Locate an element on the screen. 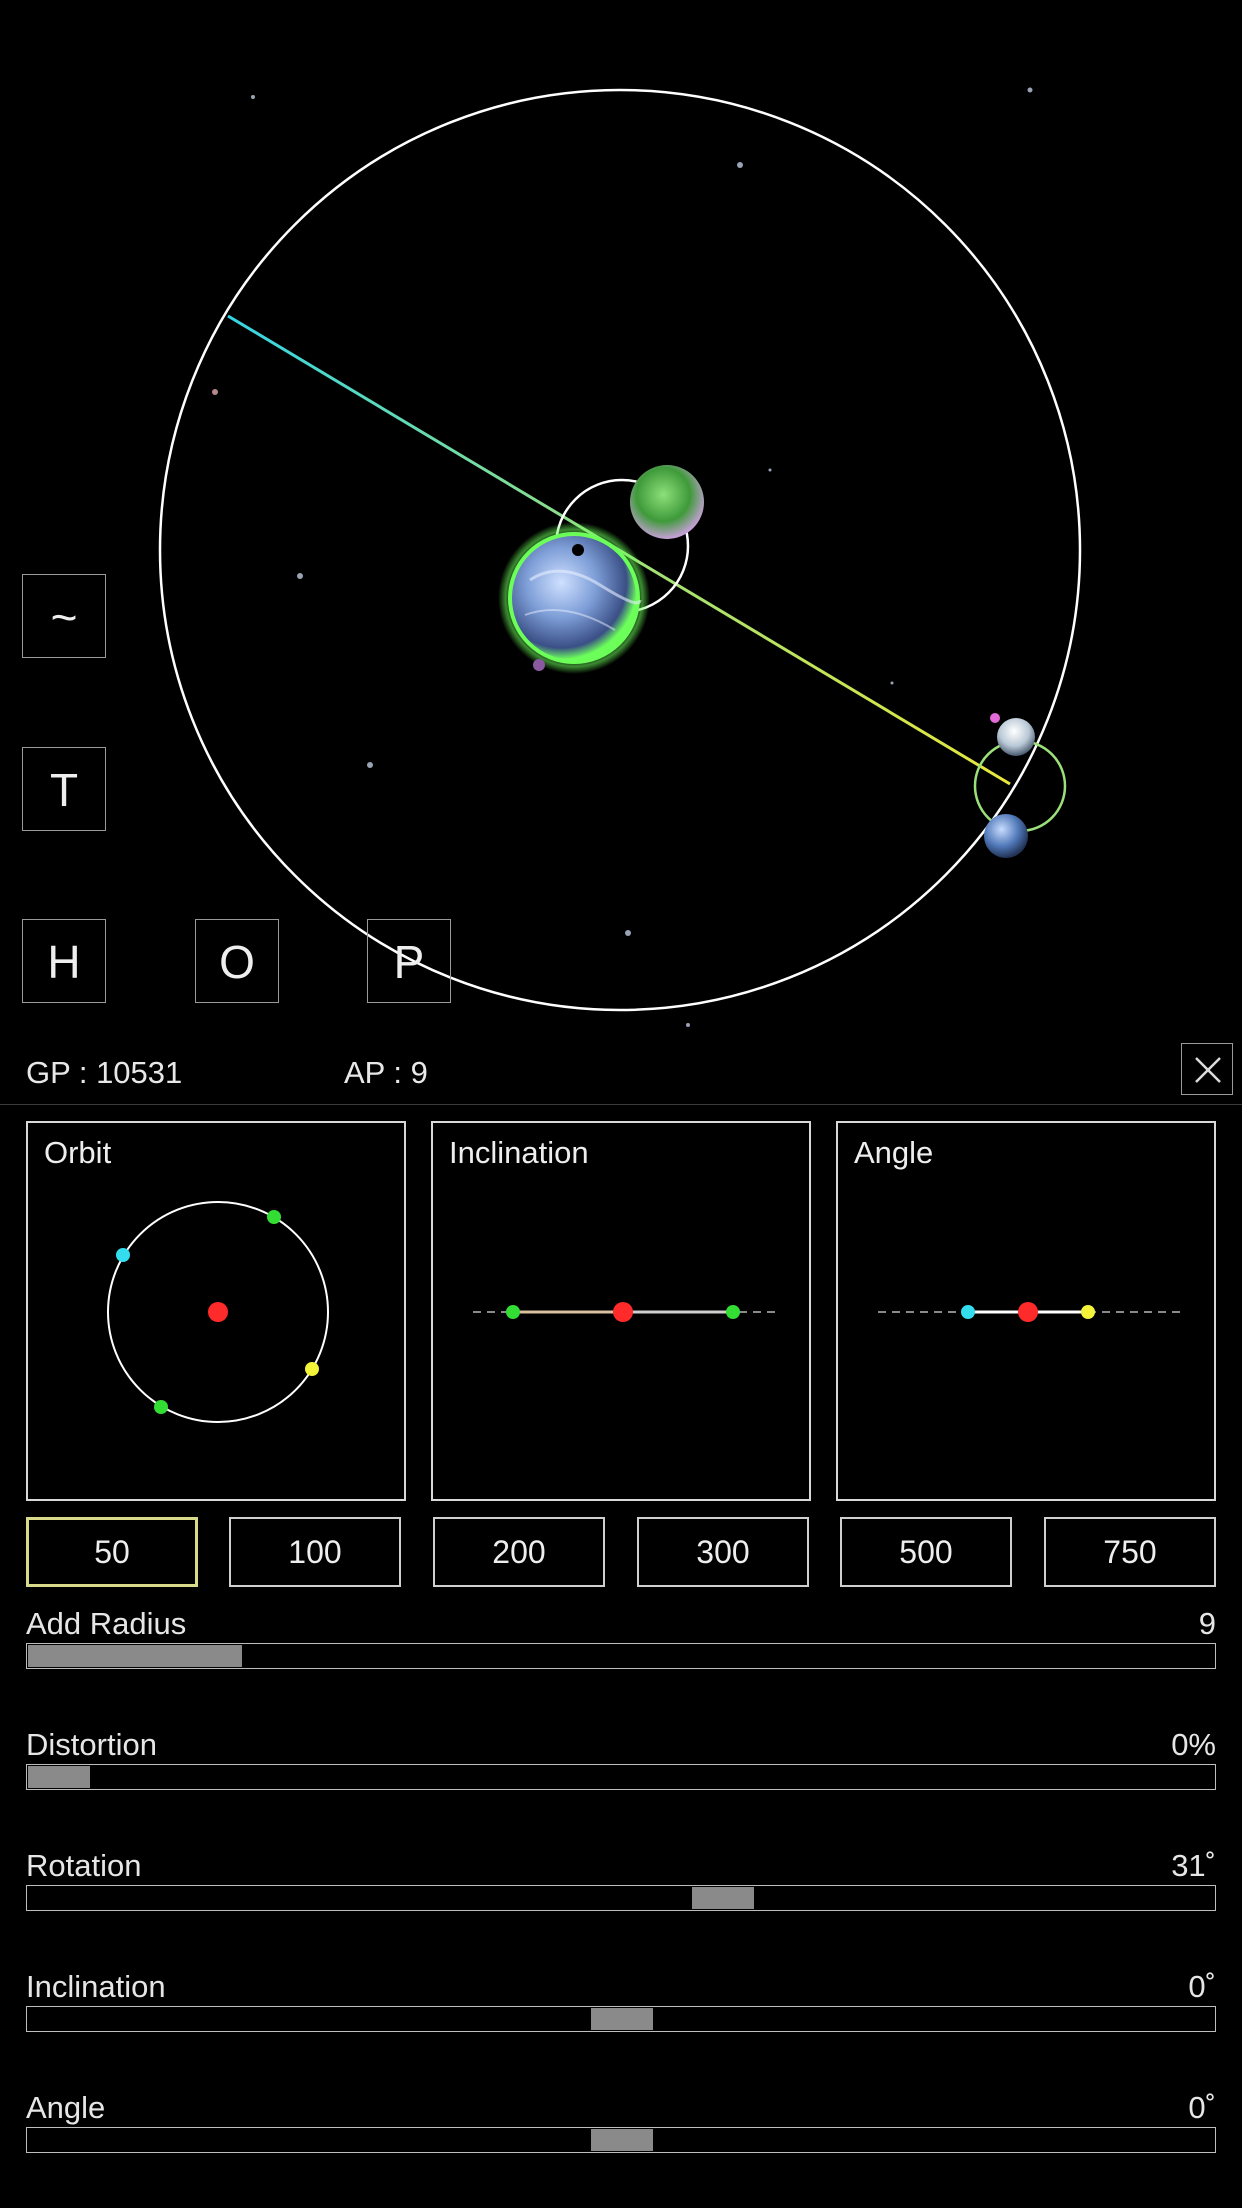 Image resolution: width=1242 pixels, height=2208 pixels. orbit-preview is located at coordinates (218, 1312).